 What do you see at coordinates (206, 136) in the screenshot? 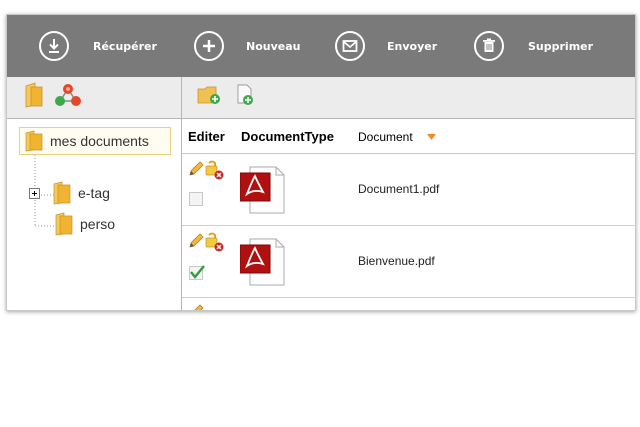
I see `column-header-edit: Editer` at bounding box center [206, 136].